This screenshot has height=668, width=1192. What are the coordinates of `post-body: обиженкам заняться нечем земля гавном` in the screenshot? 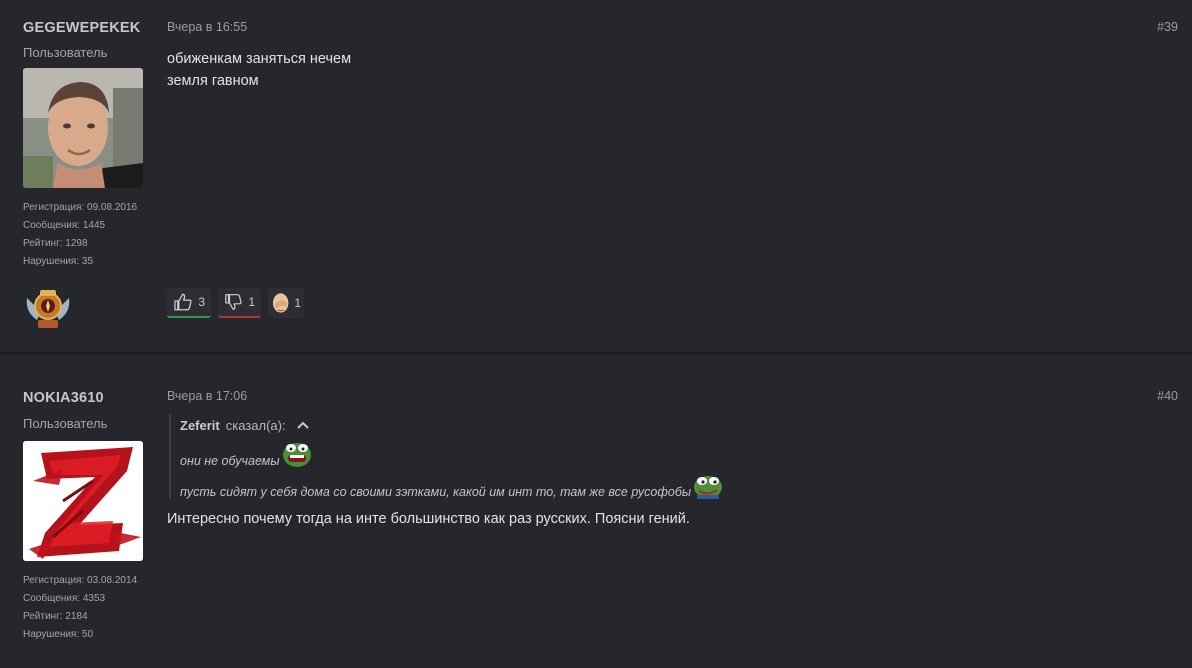 It's located at (259, 70).